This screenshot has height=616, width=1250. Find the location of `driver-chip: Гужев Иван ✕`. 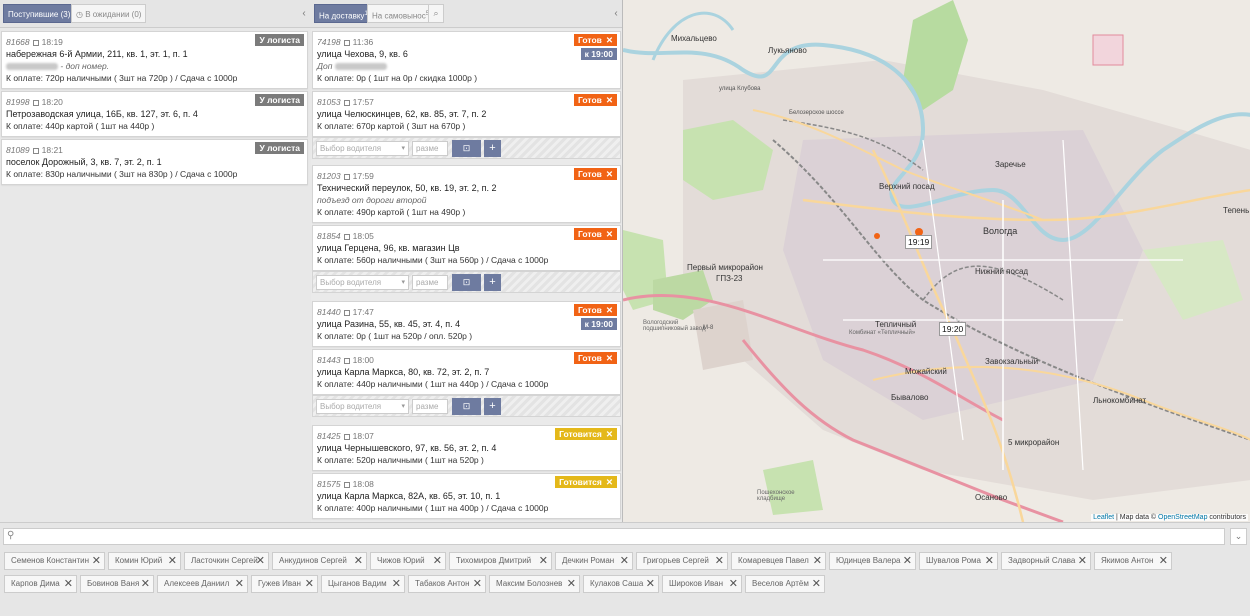

driver-chip: Гужев Иван ✕ is located at coordinates (284, 584).